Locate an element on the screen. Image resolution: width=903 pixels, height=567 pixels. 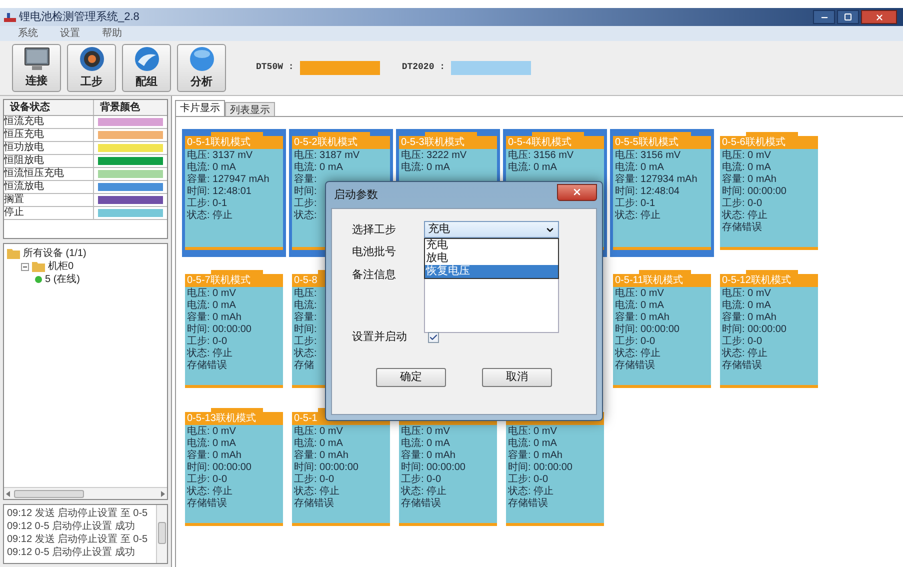
card-title-bar: 0-5-4联机模式 is located at coordinates (555, 142).